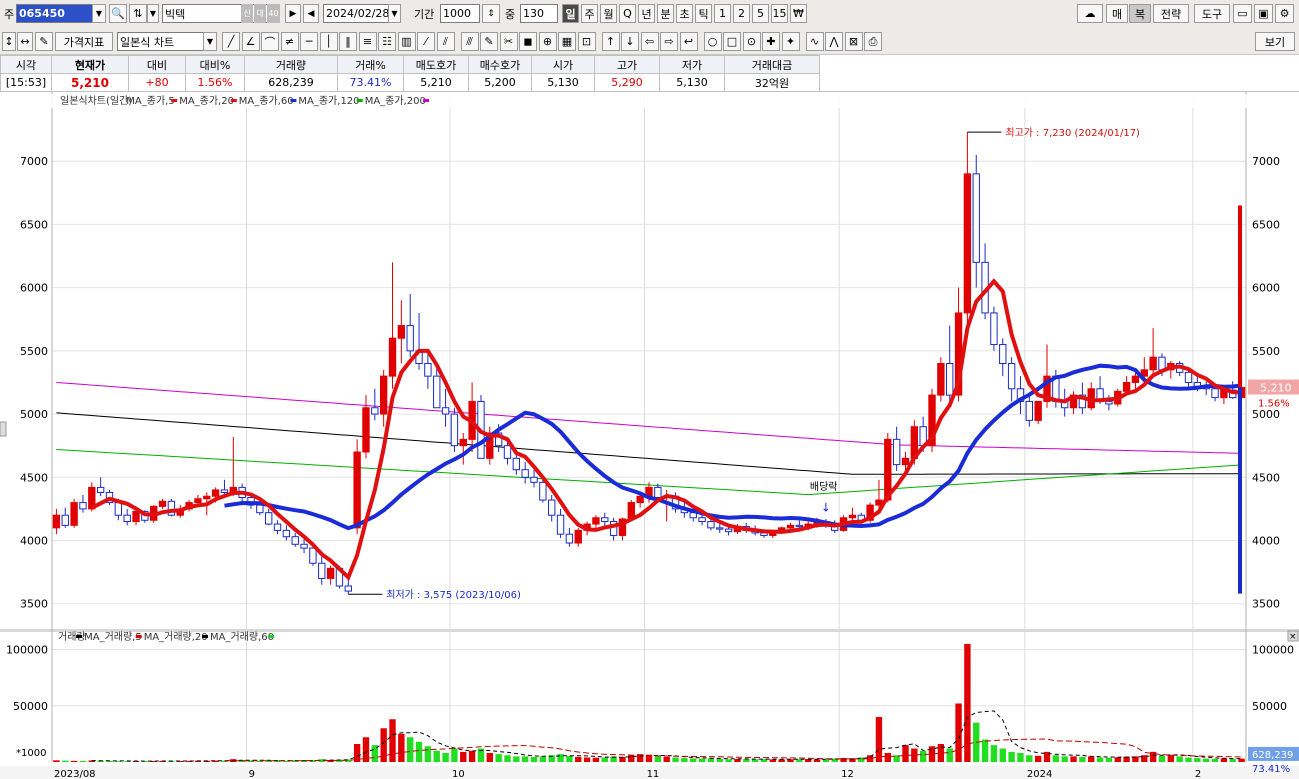 This screenshot has width=1299, height=779. Describe the element at coordinates (469, 41) in the screenshot. I see `channel-lines-icon: ⫻` at that location.